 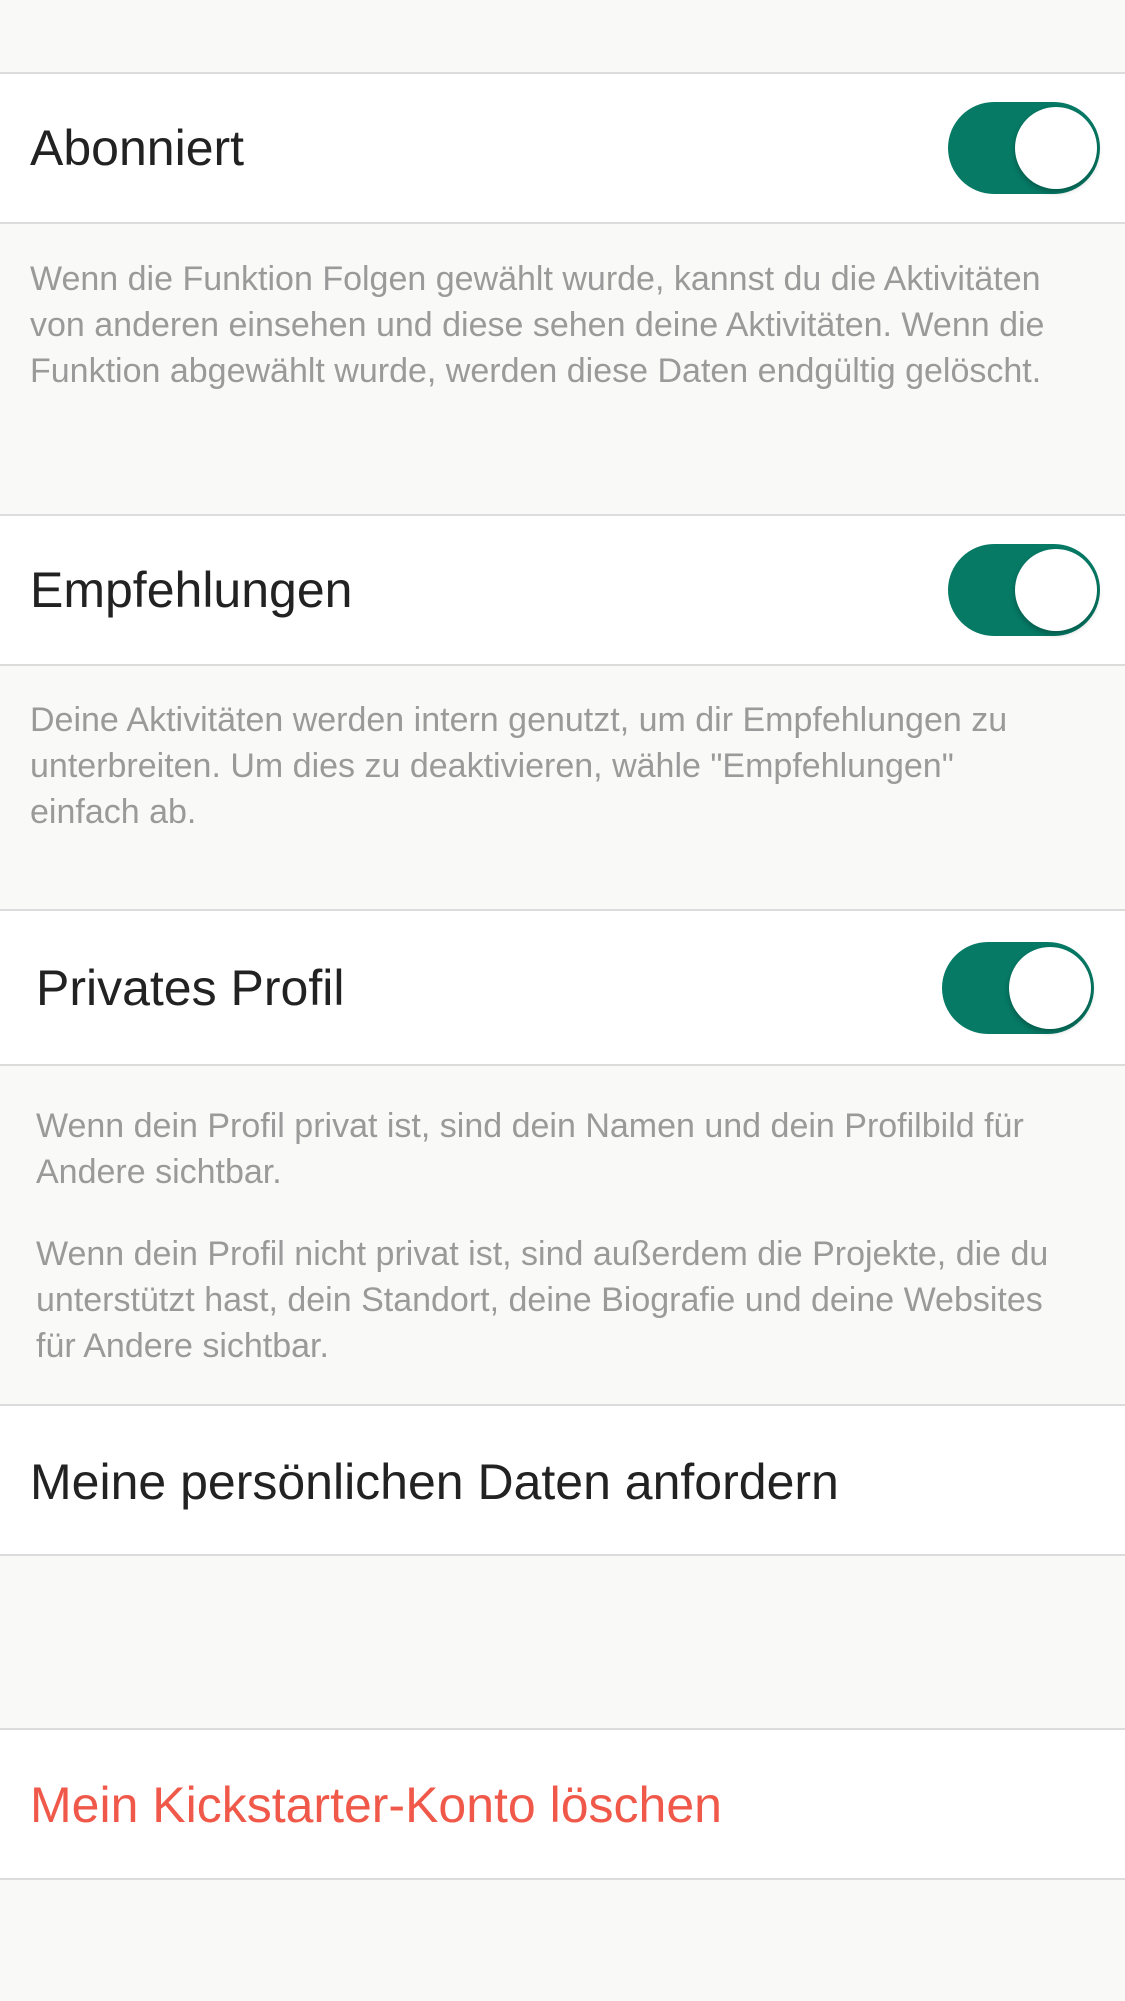 What do you see at coordinates (137, 148) in the screenshot?
I see `followed-label: Abonniert` at bounding box center [137, 148].